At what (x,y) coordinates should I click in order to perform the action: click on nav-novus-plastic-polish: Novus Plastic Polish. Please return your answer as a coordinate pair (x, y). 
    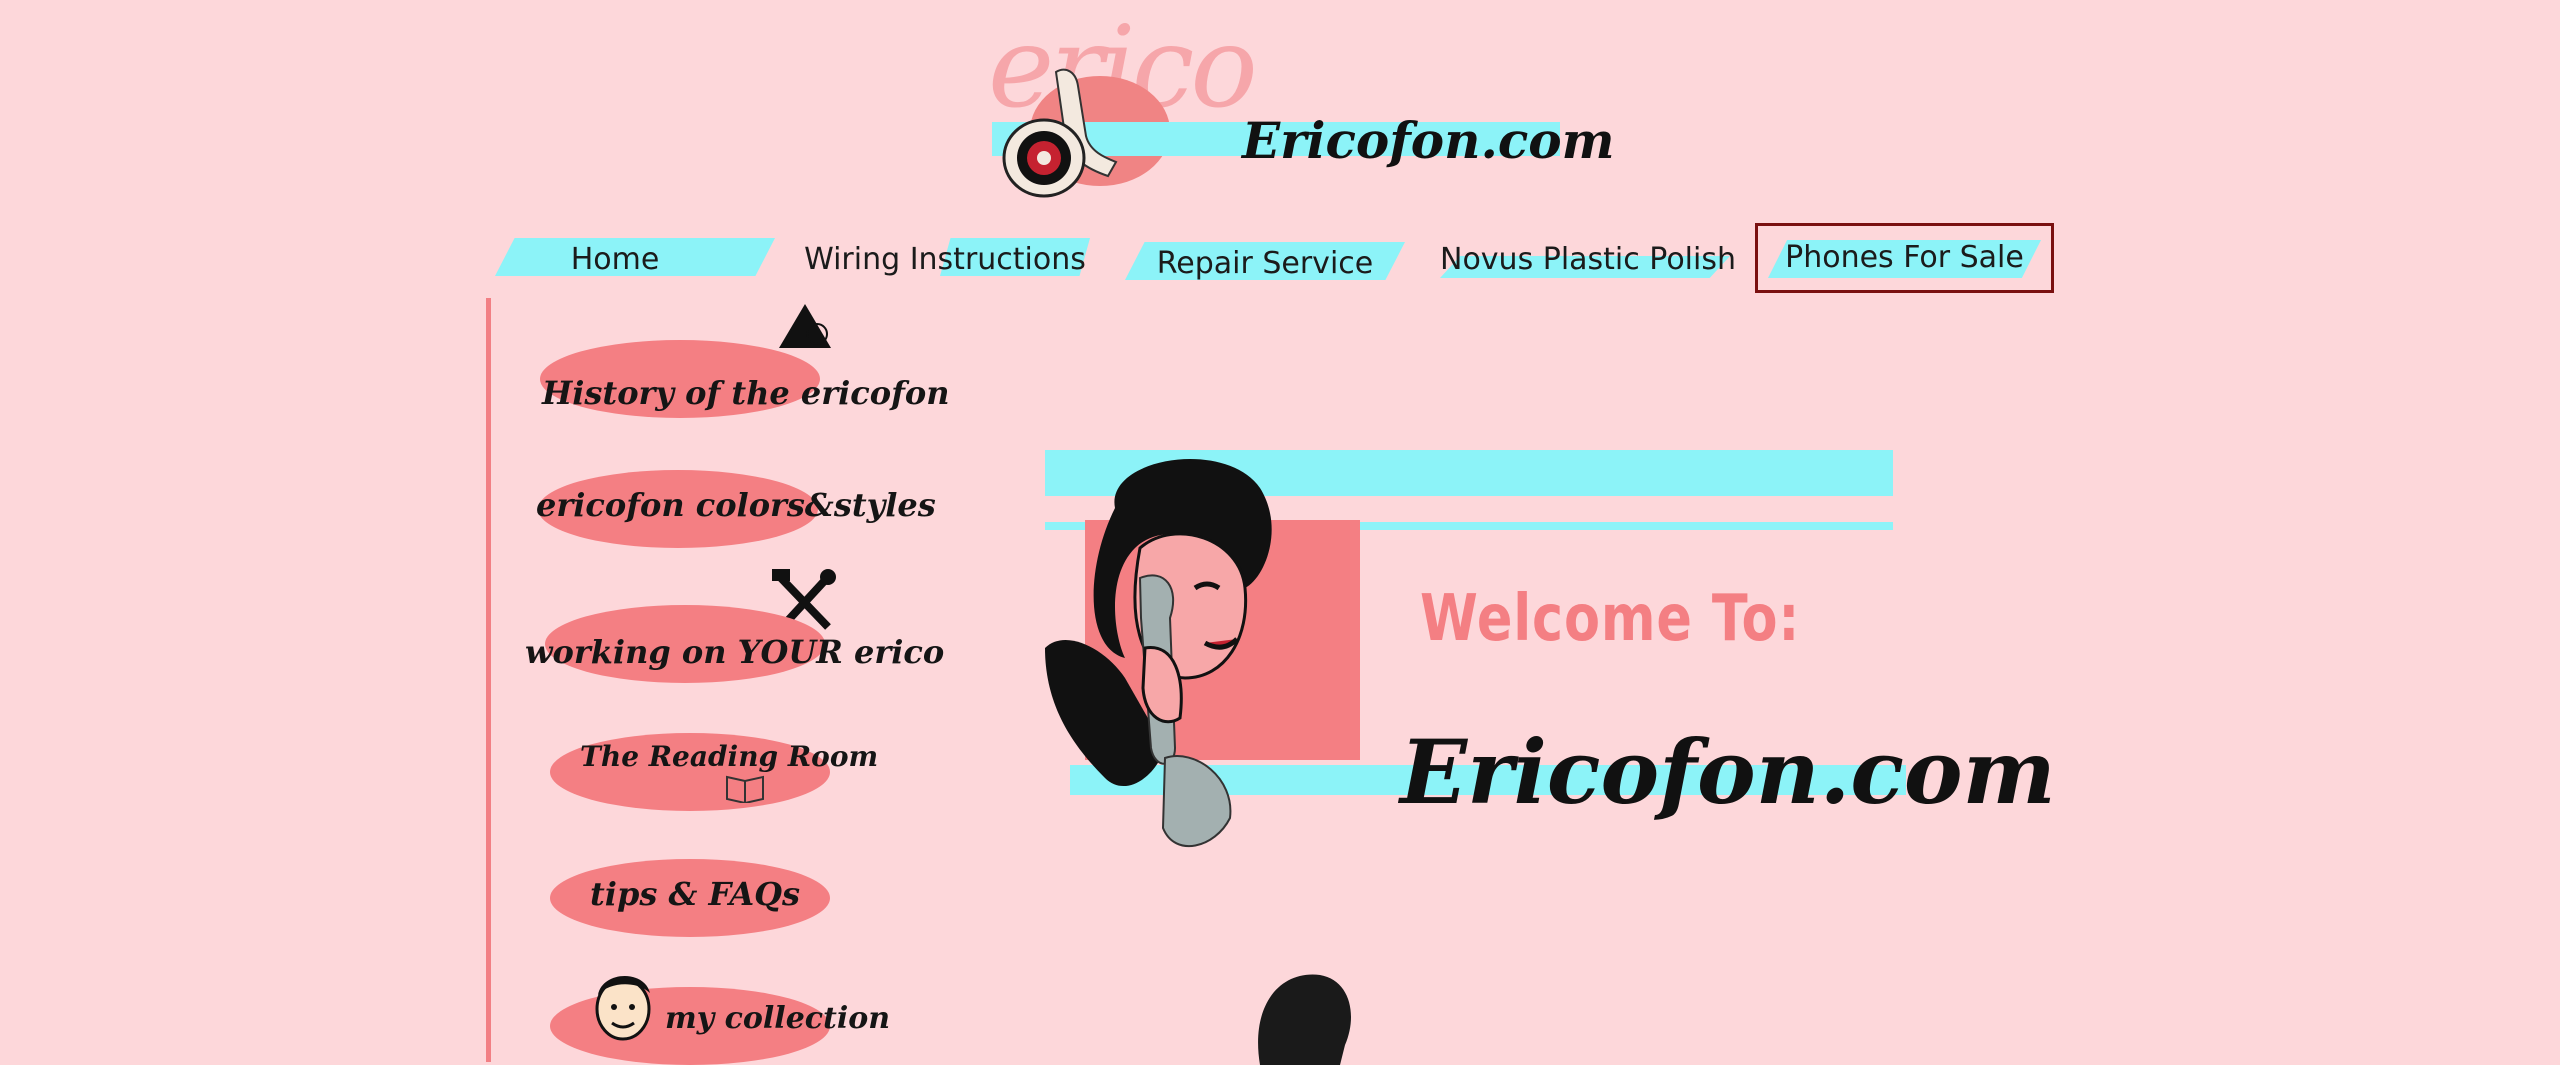
    Looking at the image, I should click on (1588, 258).